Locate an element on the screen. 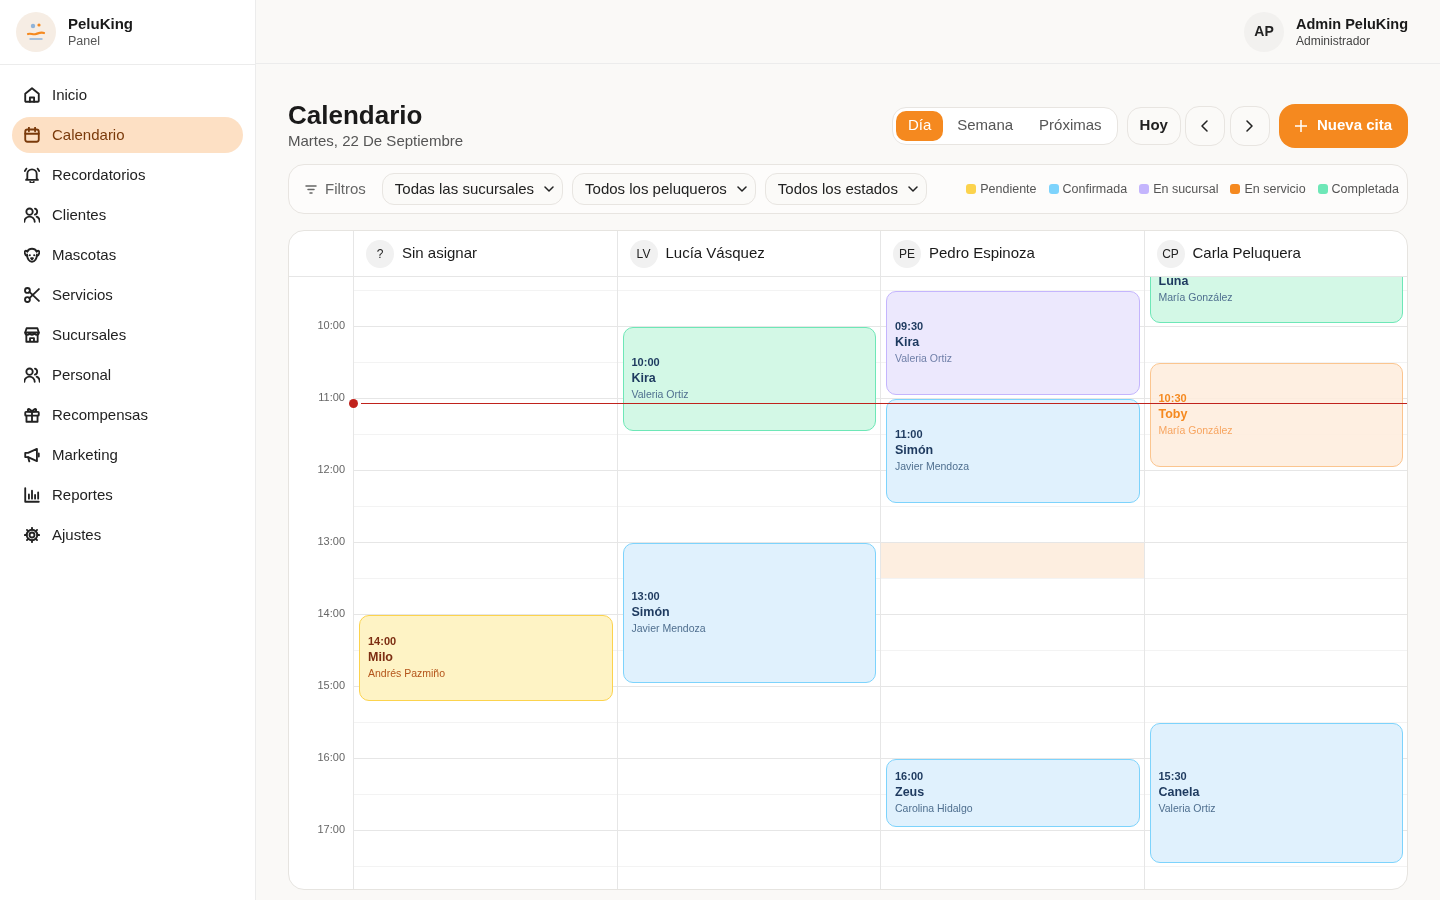 The height and width of the screenshot is (900, 1440). legend-label: En servicio is located at coordinates (1275, 189).